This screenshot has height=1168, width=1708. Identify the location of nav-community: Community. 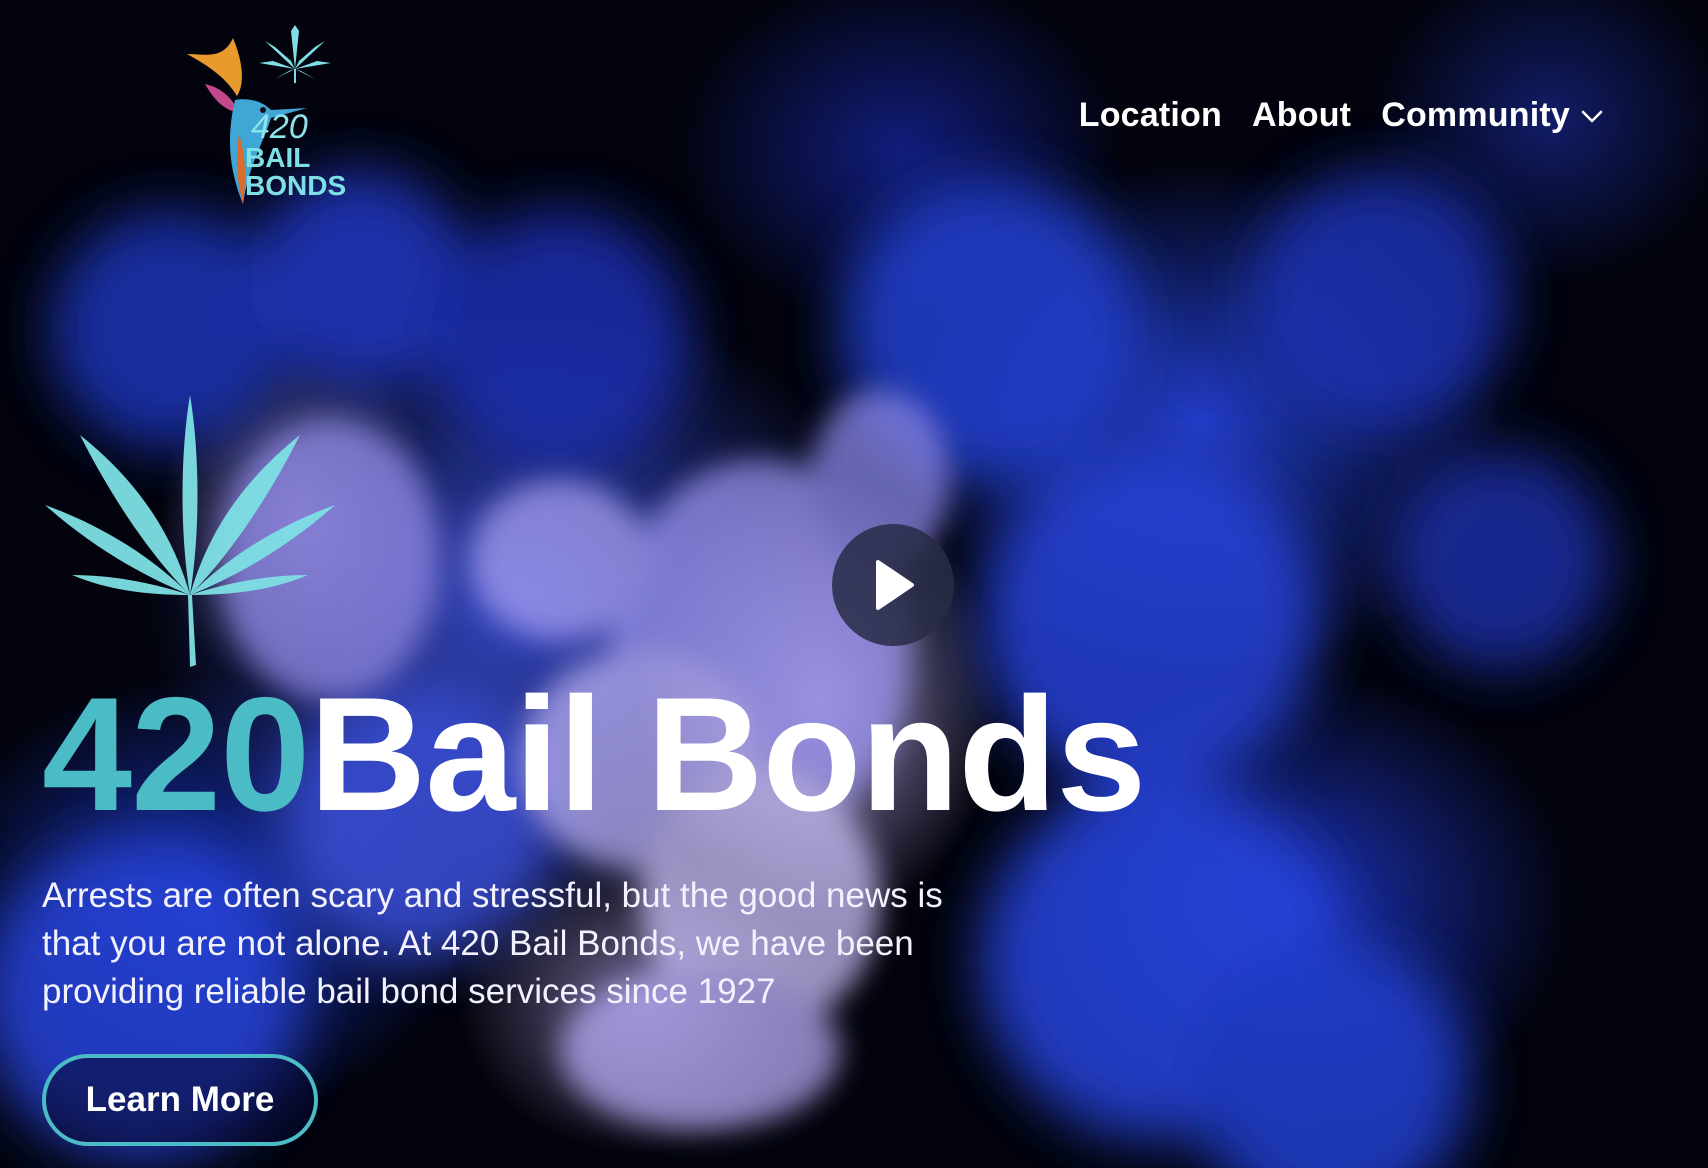
(1492, 115).